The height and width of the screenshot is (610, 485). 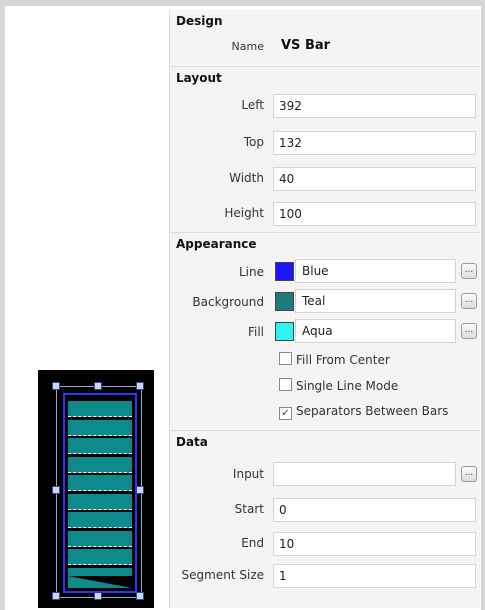 I want to click on vs-bar-control, so click(x=100, y=493).